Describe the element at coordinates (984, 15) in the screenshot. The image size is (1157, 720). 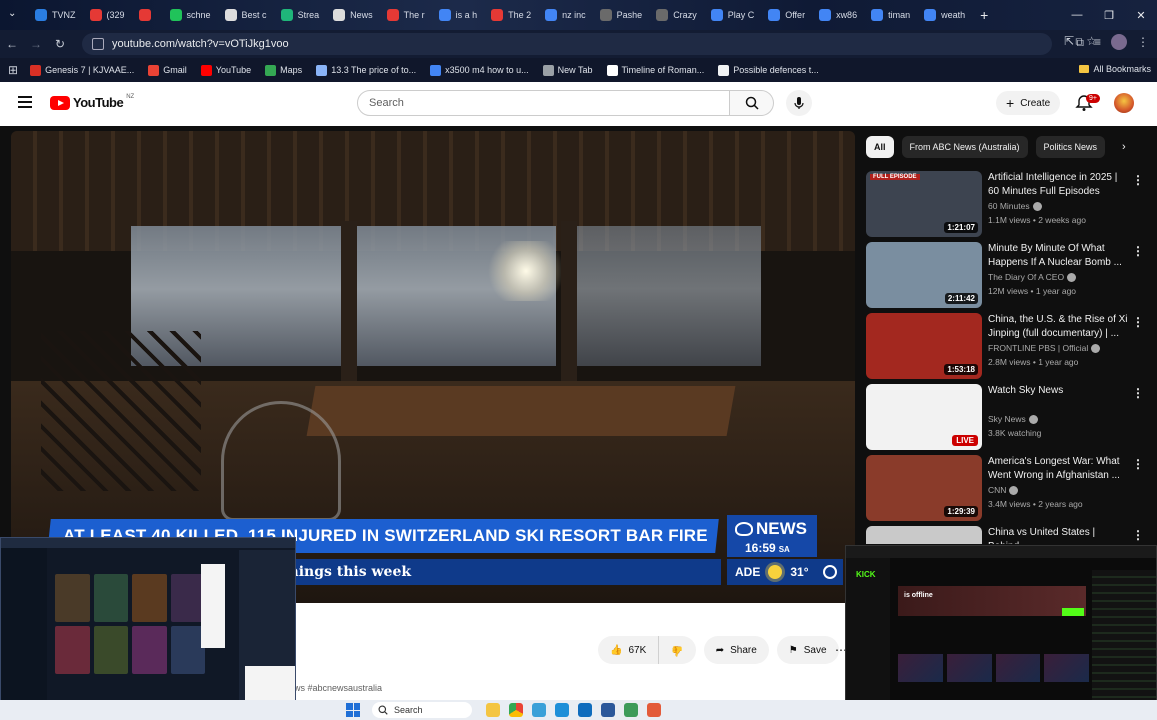
I see `new-tab-button: +` at that location.